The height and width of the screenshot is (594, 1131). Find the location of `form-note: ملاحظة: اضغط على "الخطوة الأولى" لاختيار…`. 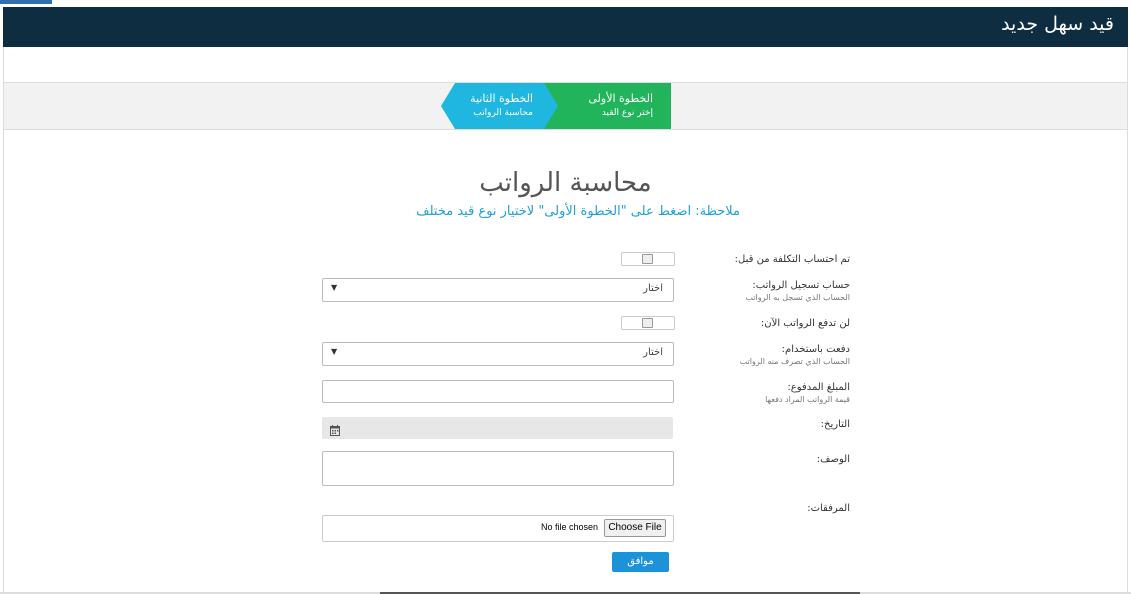

form-note: ملاحظة: اضغط على "الخطوة الأولى" لاختيار… is located at coordinates (578, 211).